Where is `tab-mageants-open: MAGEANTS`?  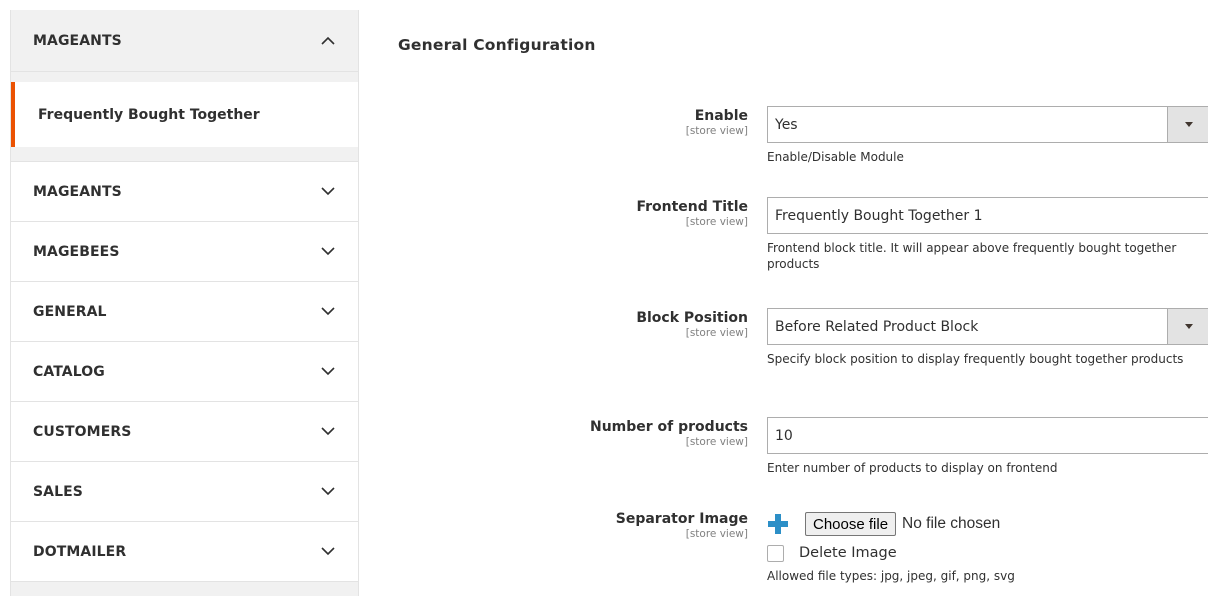 tab-mageants-open: MAGEANTS is located at coordinates (184, 41).